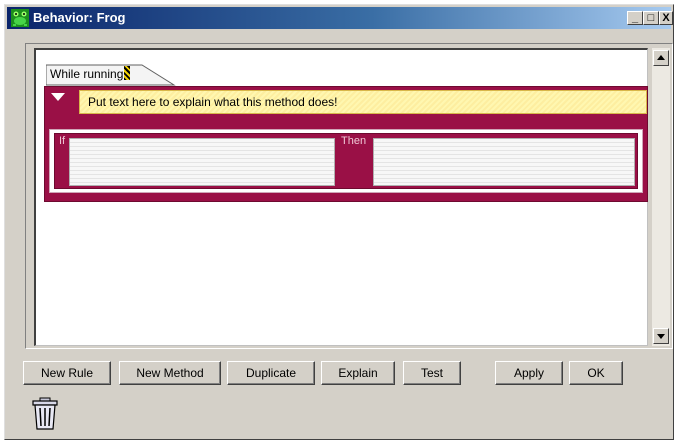  I want to click on trash-can-icon, so click(45, 414).